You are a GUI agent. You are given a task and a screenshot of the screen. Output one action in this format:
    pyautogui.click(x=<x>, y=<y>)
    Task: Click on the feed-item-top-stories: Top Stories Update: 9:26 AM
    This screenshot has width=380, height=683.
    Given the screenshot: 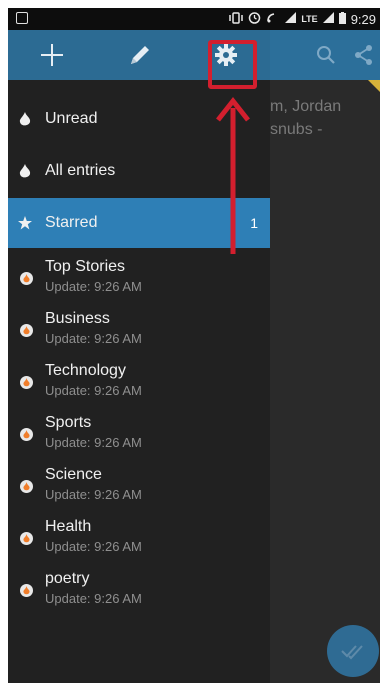 What is the action you would take?
    pyautogui.click(x=139, y=280)
    